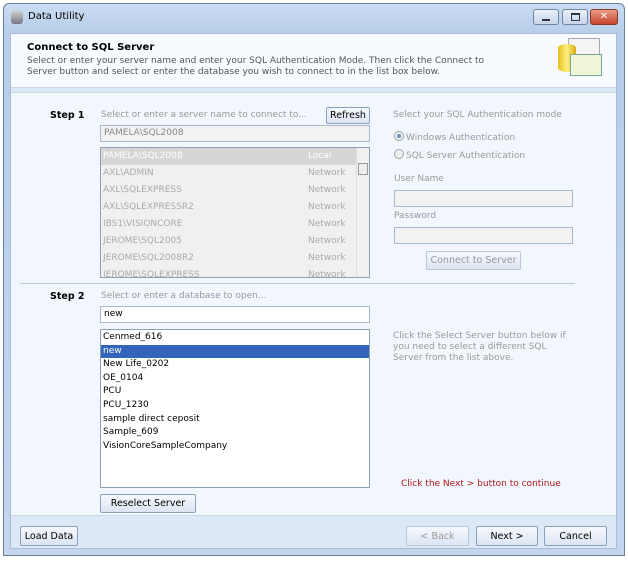 The image size is (628, 563). Describe the element at coordinates (507, 536) in the screenshot. I see `next-button: Next >` at that location.